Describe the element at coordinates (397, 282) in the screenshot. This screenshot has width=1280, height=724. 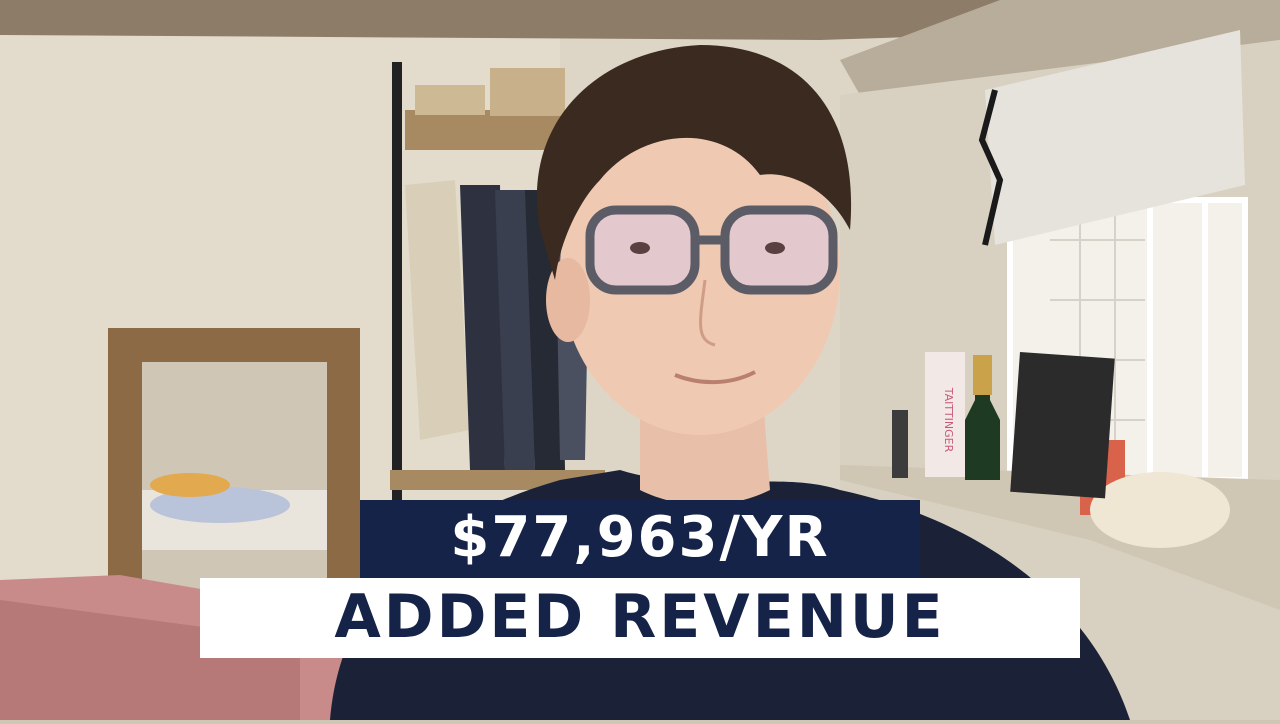
I see `clothes-rack-post` at that location.